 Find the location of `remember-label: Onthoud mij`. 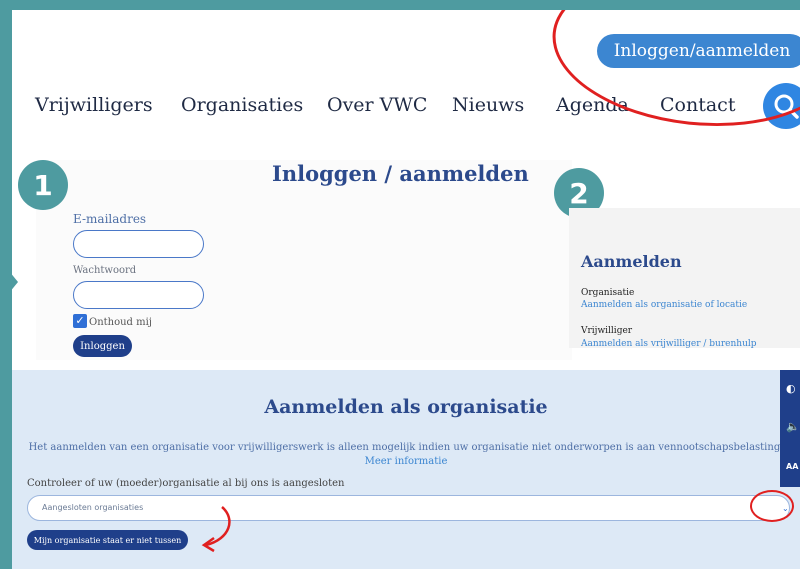

remember-label: Onthoud mij is located at coordinates (120, 322).